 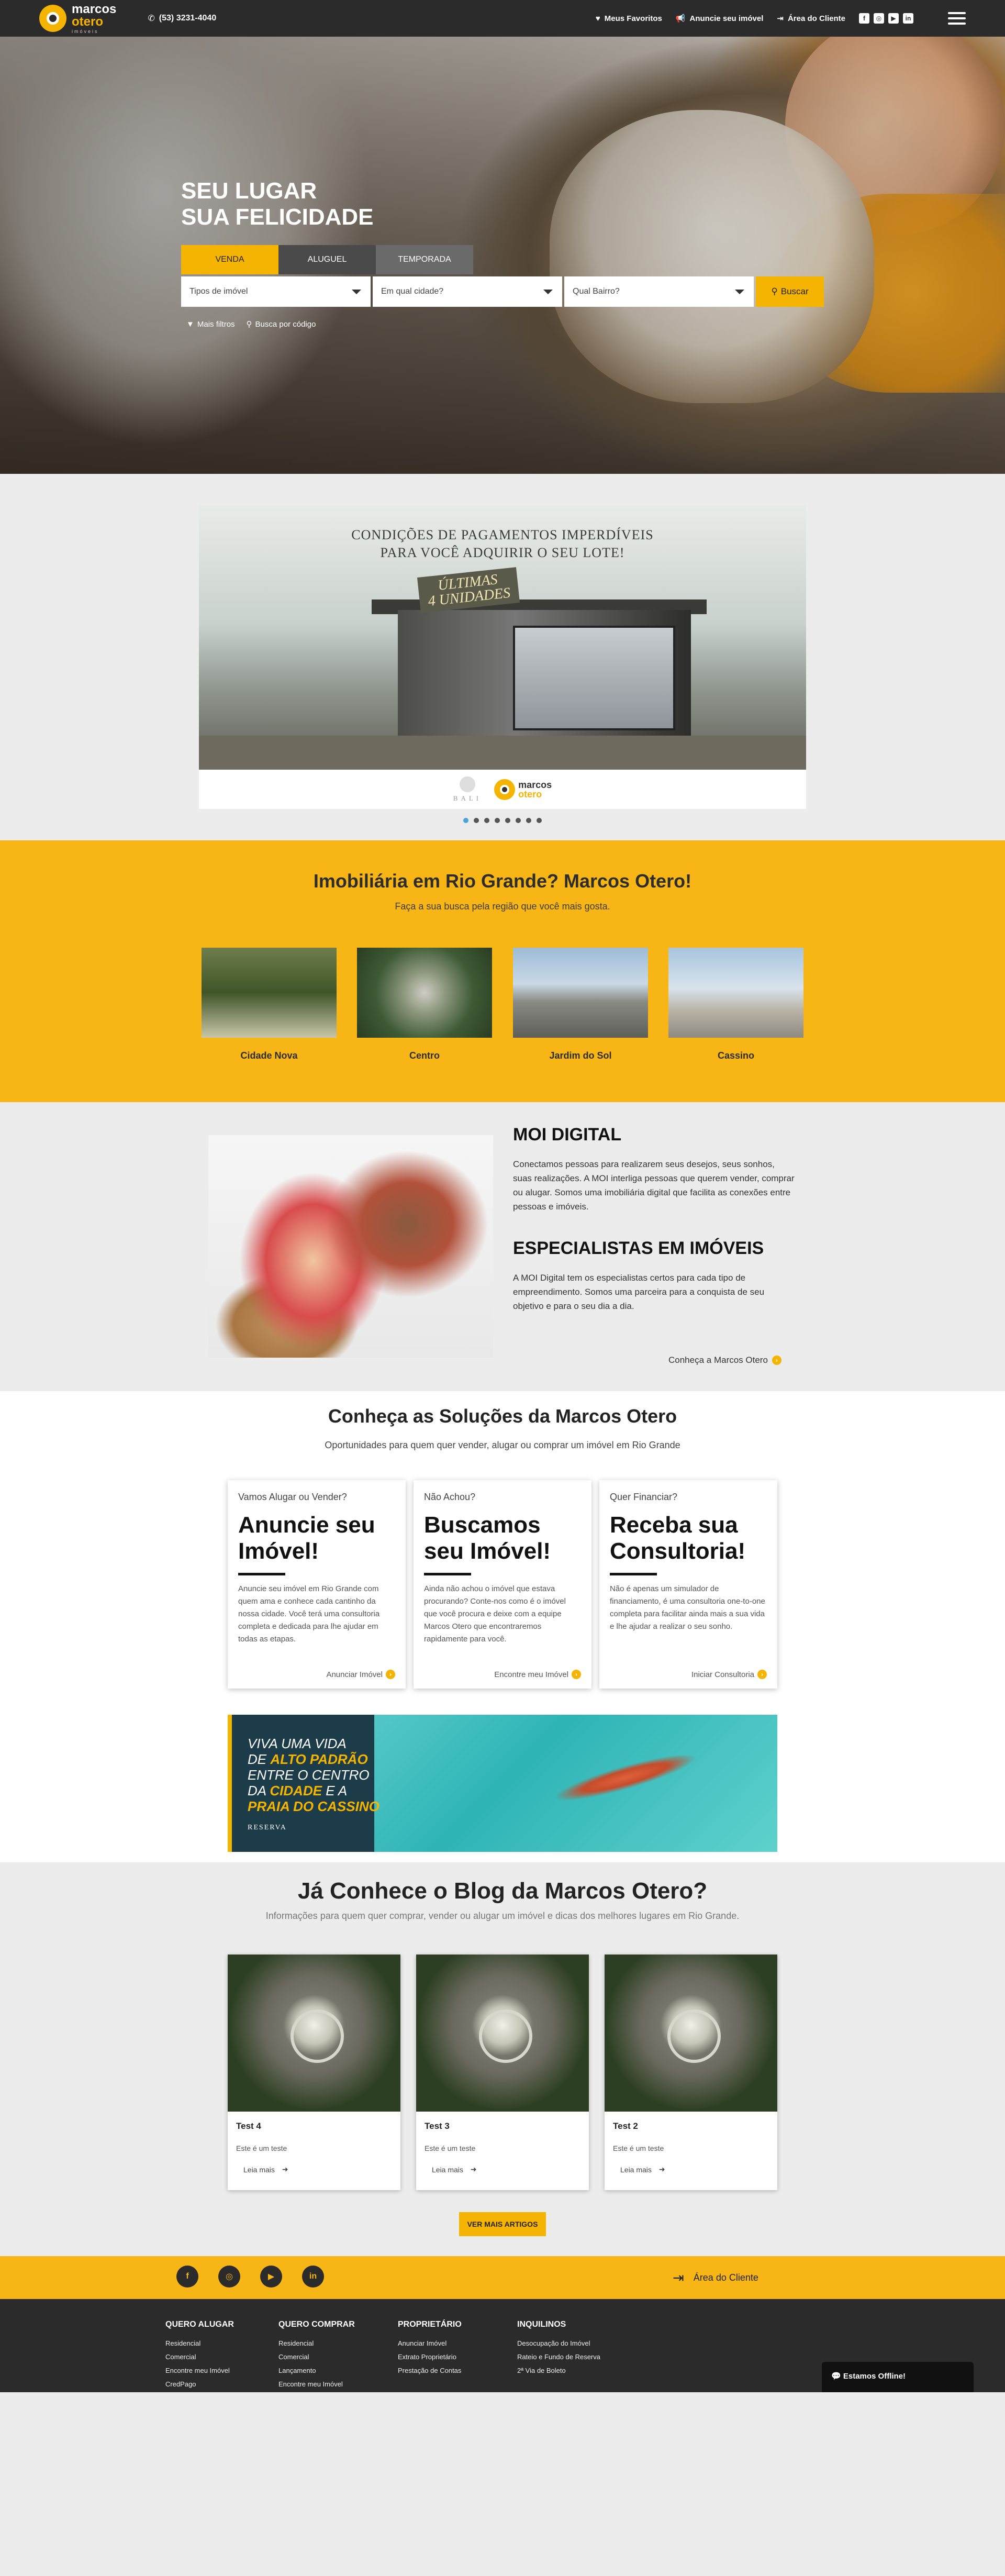 What do you see at coordinates (182, 18) in the screenshot?
I see `phone-link: ✆ (53) 3231-4040` at bounding box center [182, 18].